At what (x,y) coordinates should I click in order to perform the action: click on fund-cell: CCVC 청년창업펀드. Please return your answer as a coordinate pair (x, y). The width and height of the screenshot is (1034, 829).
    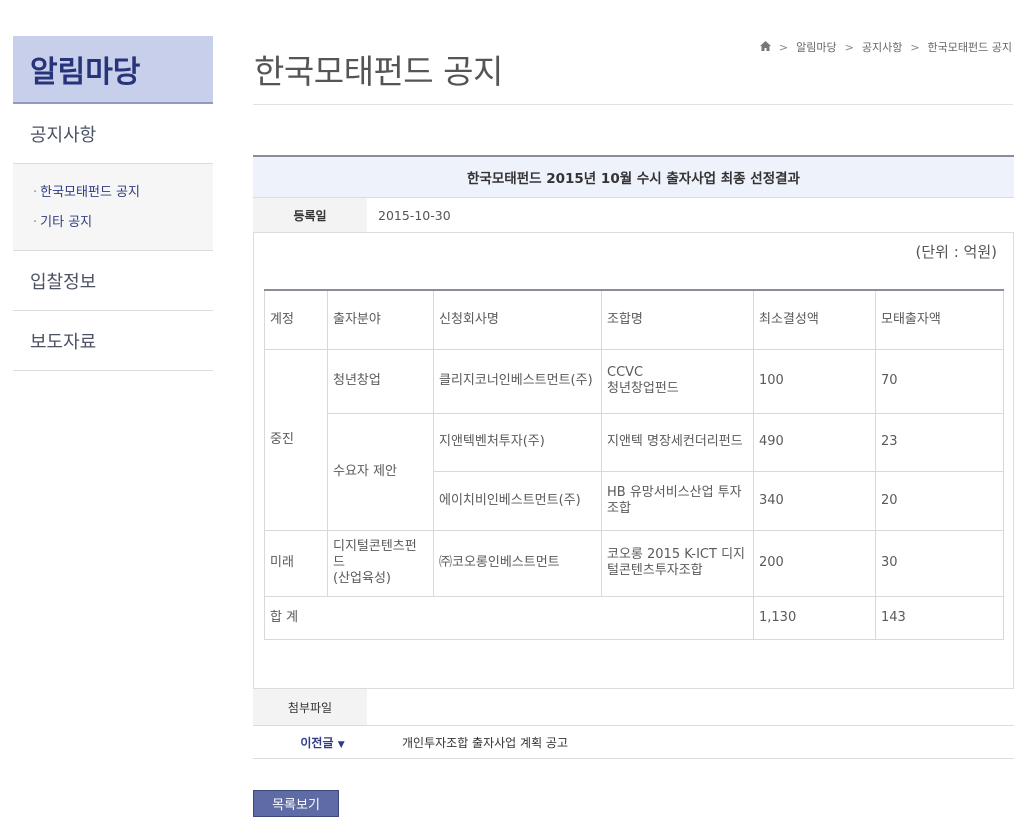
    Looking at the image, I should click on (677, 381).